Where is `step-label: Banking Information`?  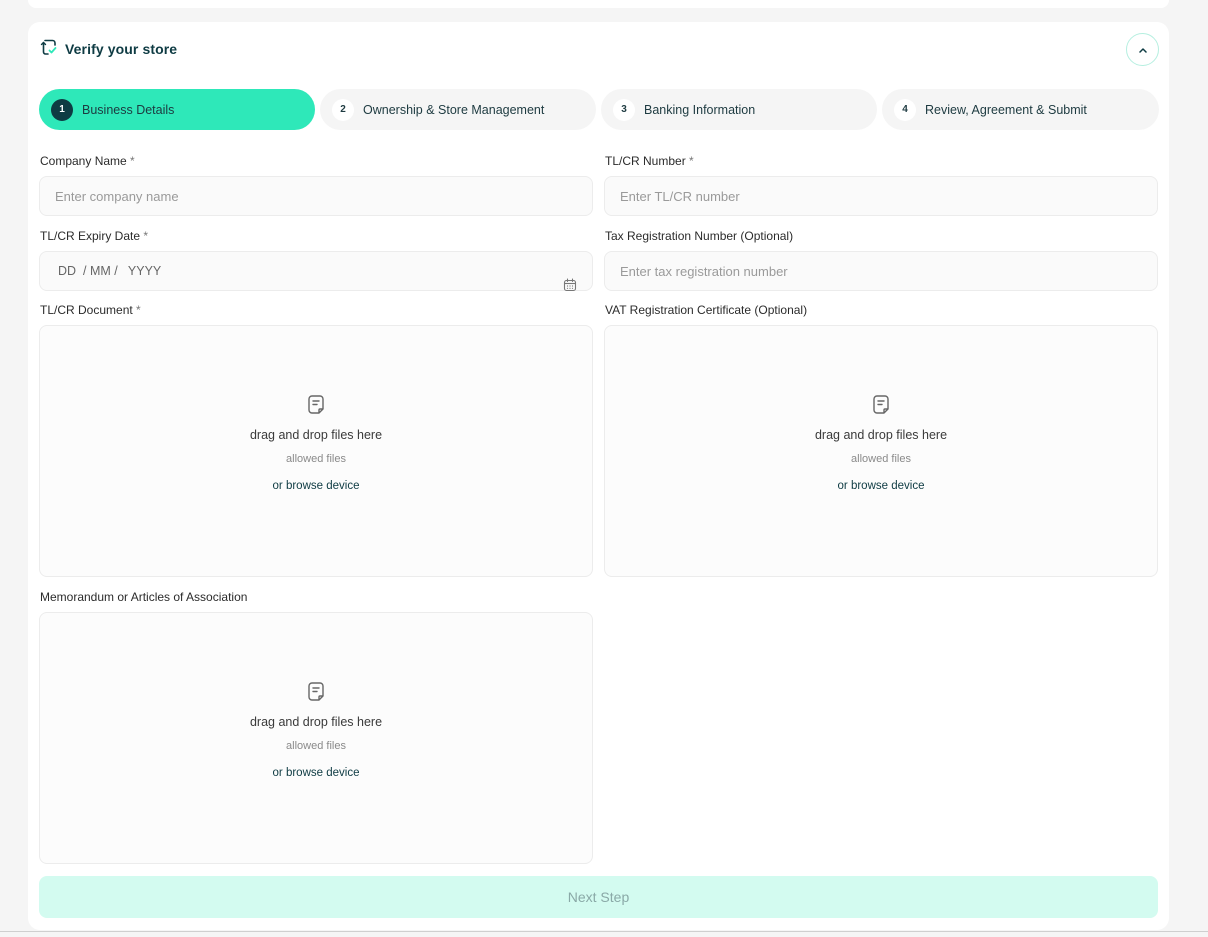
step-label: Banking Information is located at coordinates (700, 109).